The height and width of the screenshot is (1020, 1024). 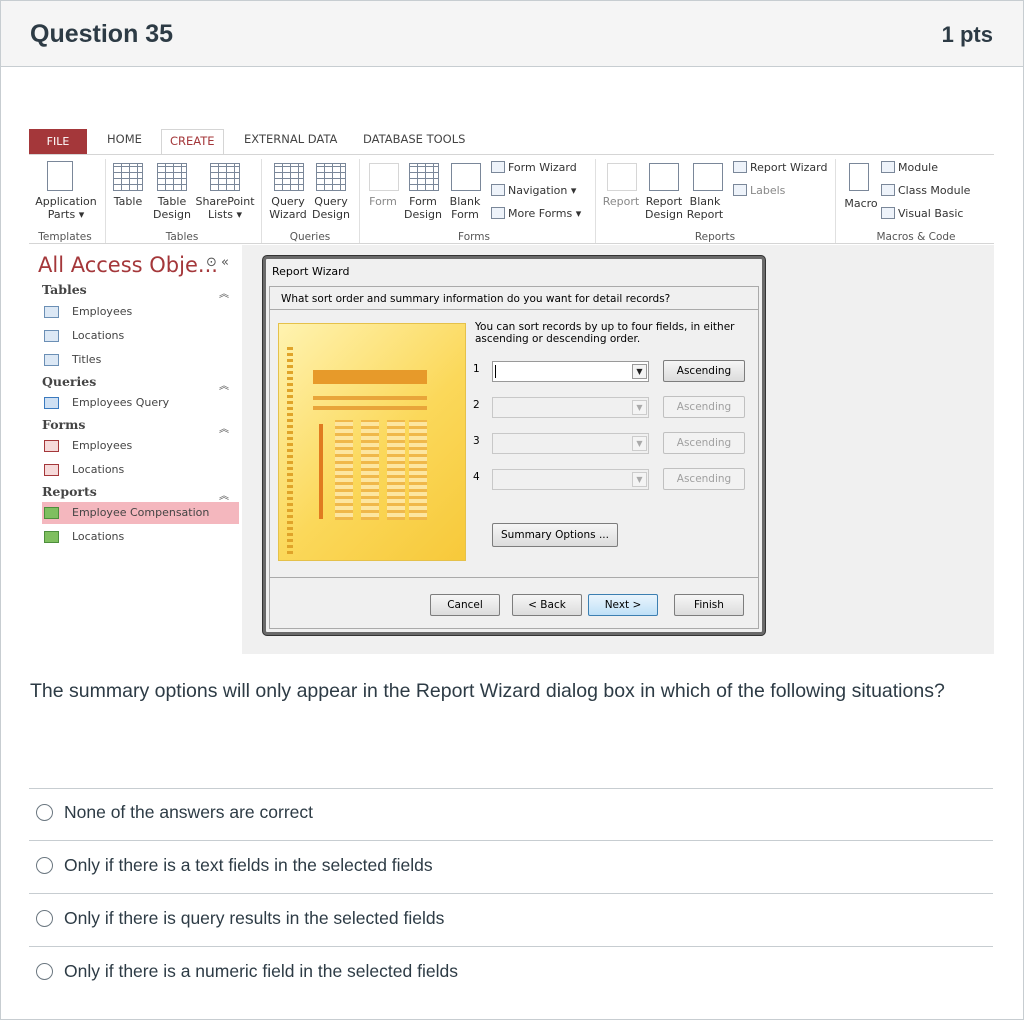 I want to click on group-macros-code: Macros & Code, so click(x=916, y=237).